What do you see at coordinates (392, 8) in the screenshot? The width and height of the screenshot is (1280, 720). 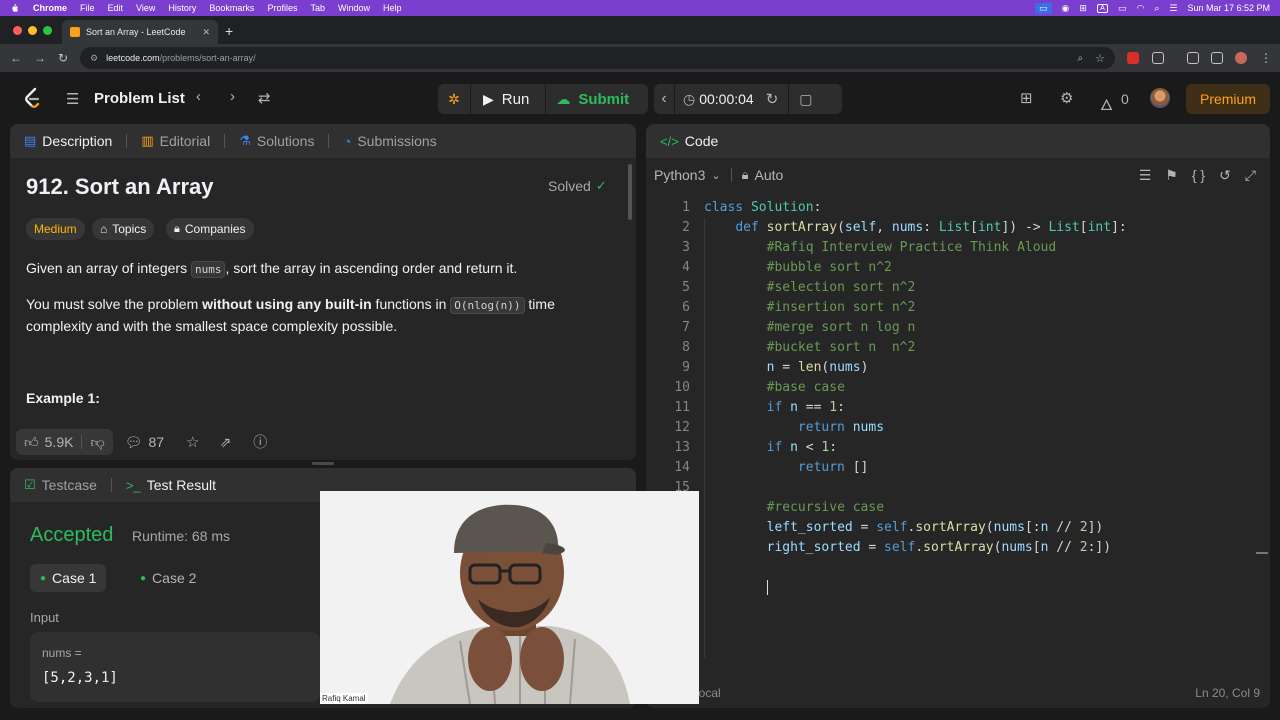 I see `menu-help: Help` at bounding box center [392, 8].